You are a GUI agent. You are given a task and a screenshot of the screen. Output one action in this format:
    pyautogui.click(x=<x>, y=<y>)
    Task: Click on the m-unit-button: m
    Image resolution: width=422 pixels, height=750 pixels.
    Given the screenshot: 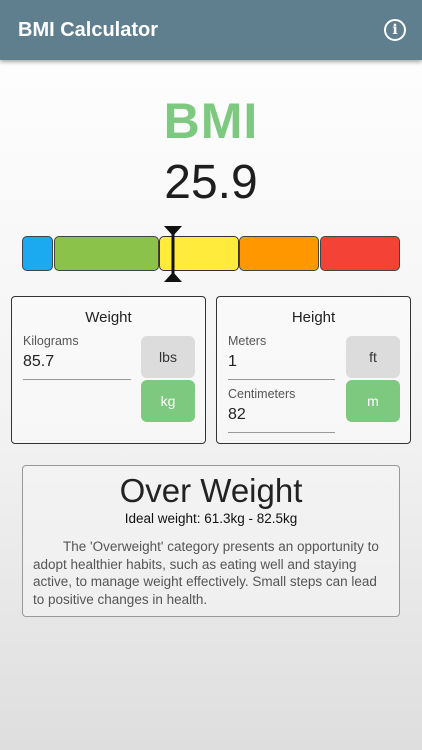 What is the action you would take?
    pyautogui.click(x=373, y=401)
    